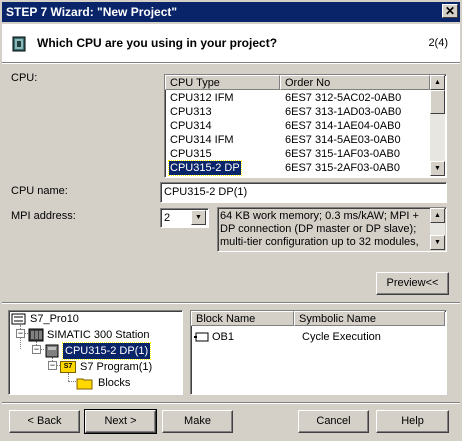  What do you see at coordinates (222, 82) in the screenshot?
I see `cpu-type-column-header: CPU Type` at bounding box center [222, 82].